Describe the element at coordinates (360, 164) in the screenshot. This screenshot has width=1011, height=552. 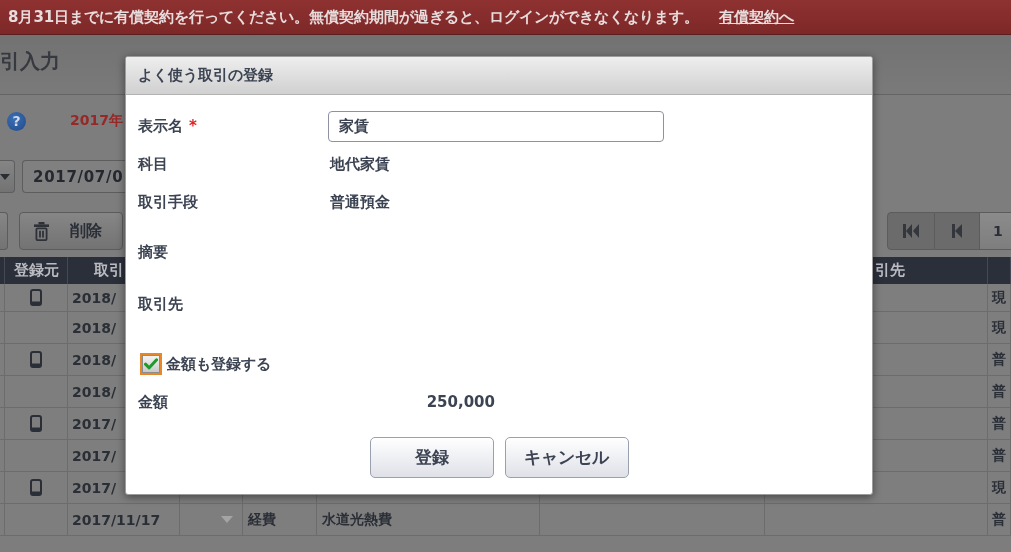
I see `field-value: 地代家賃` at that location.